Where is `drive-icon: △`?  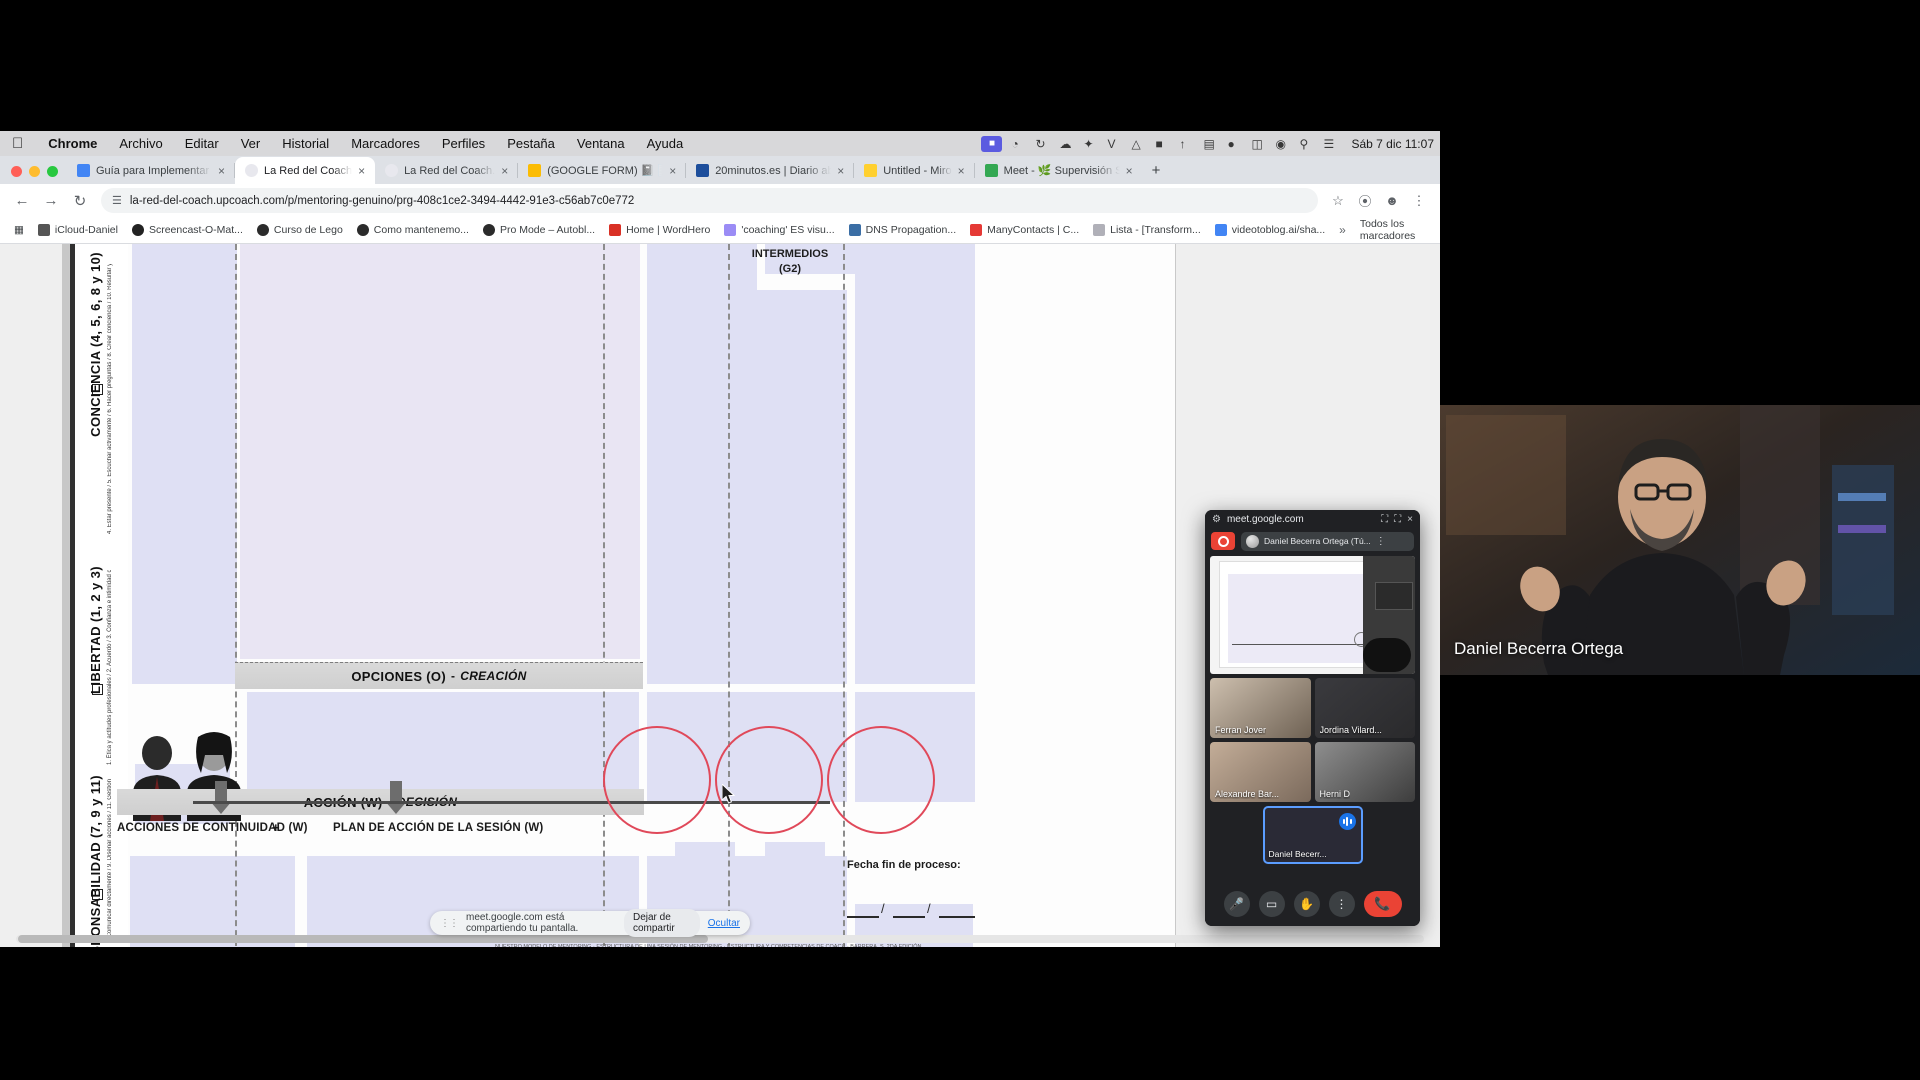 drive-icon: △ is located at coordinates (1138, 144).